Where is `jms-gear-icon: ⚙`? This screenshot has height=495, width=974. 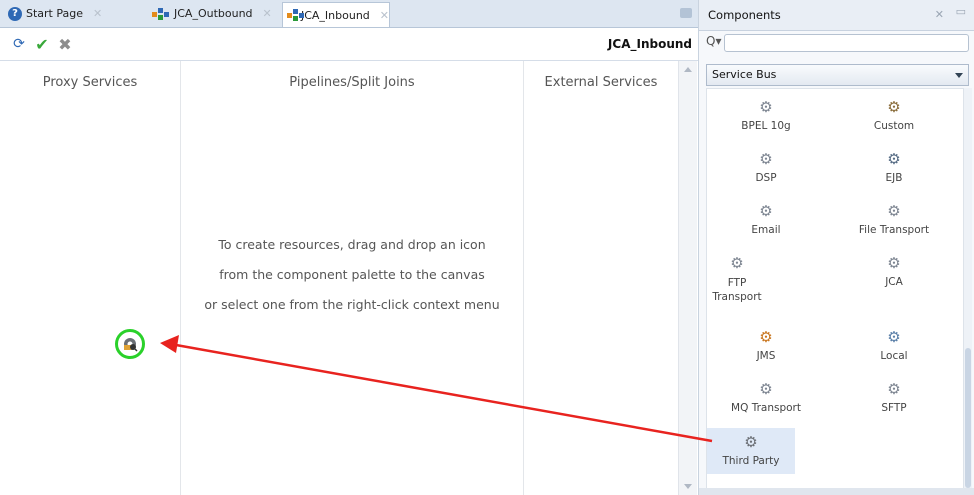
jms-gear-icon: ⚙ is located at coordinates (766, 337).